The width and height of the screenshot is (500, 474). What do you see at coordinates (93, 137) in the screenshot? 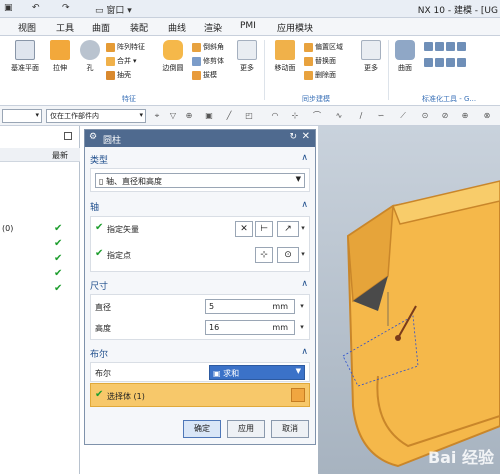
I see `gear-icon: ⚙` at bounding box center [93, 137].